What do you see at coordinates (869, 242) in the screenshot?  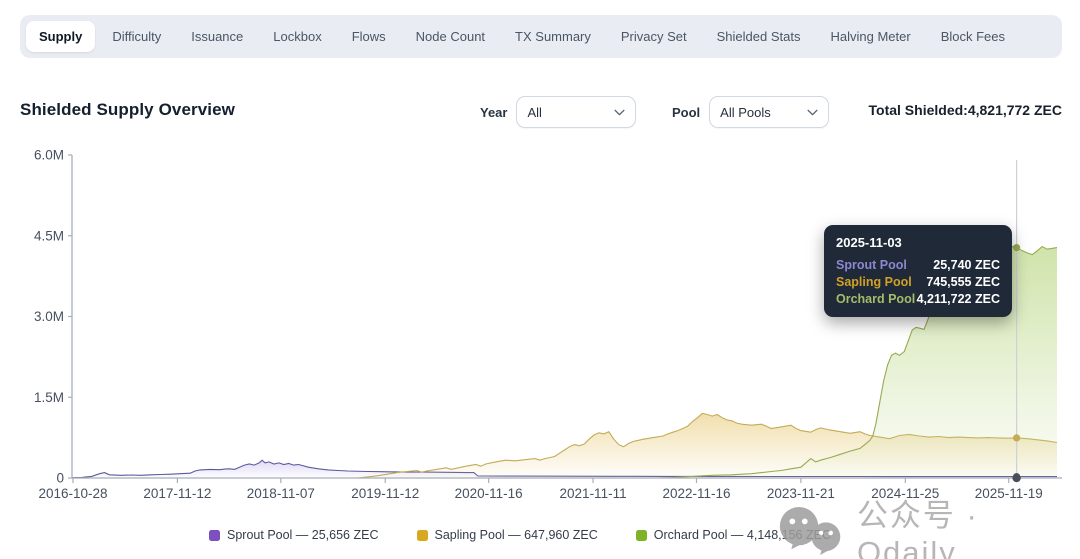 I see `tooltip-date: 2025-11-03` at bounding box center [869, 242].